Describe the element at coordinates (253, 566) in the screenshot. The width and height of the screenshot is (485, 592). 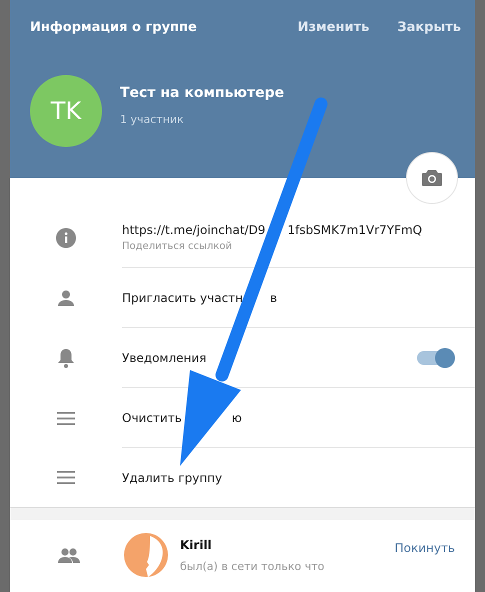
I see `member-status: был(а) в сети только что` at that location.